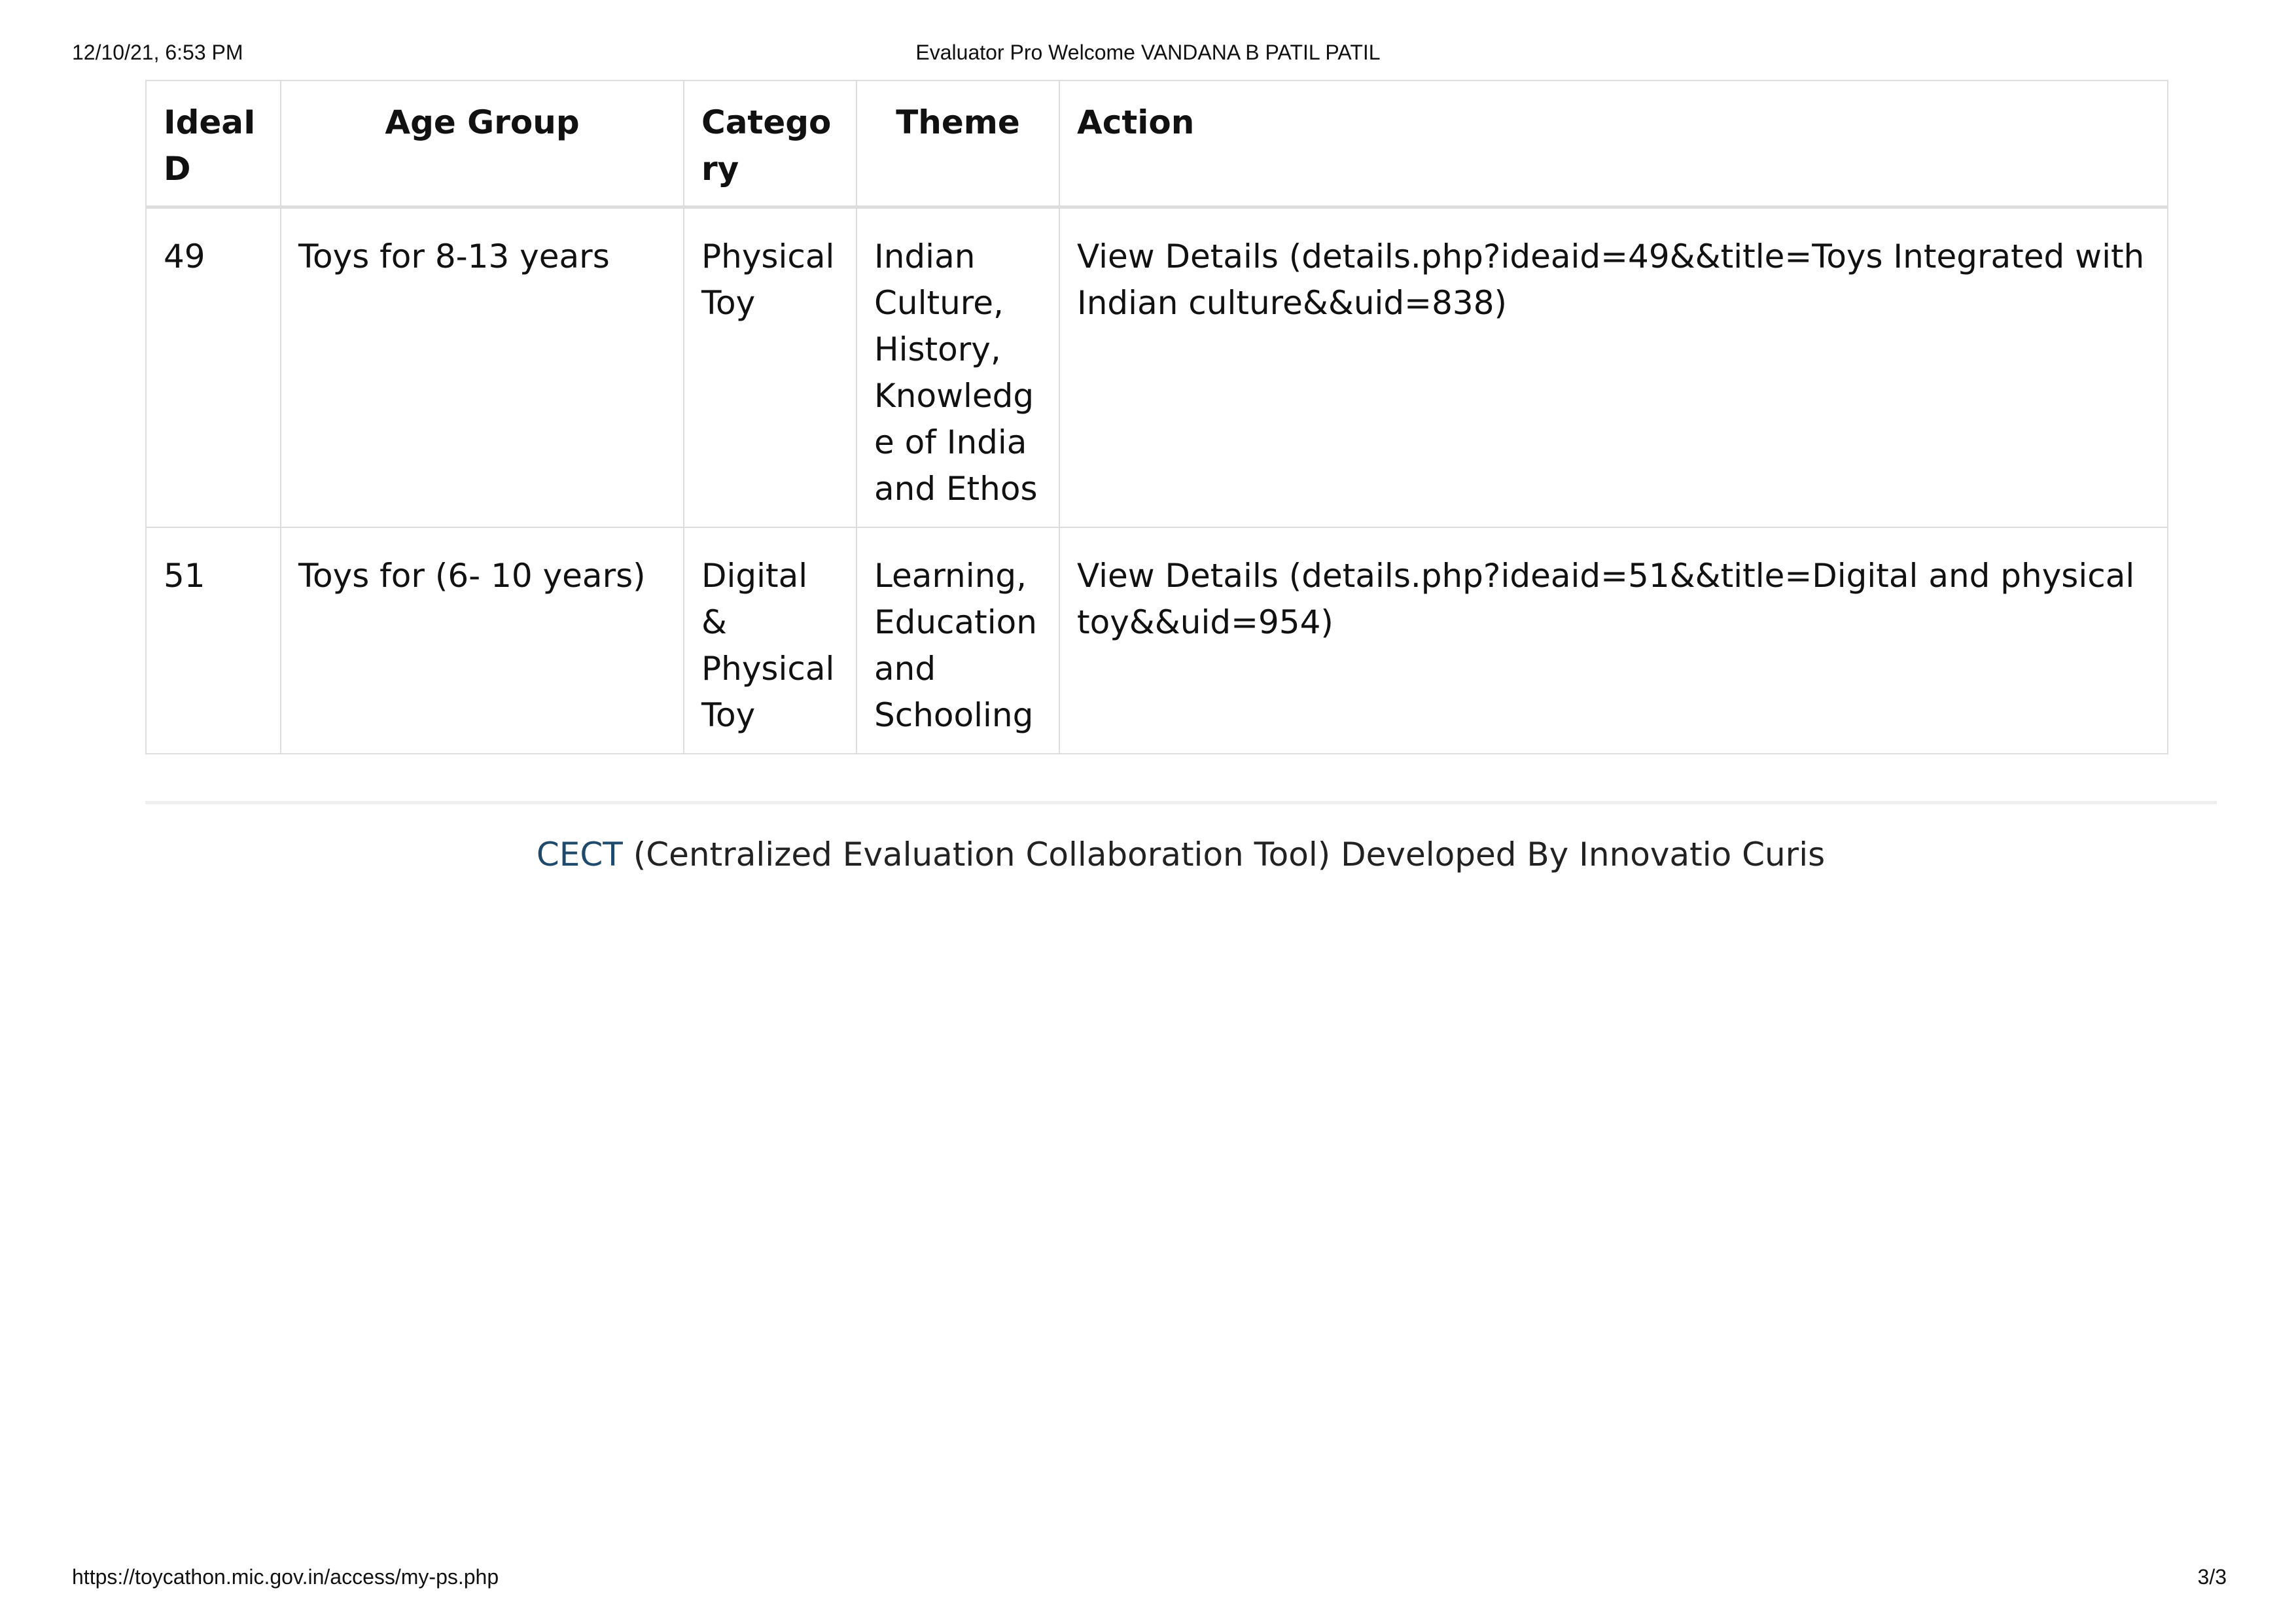 The height and width of the screenshot is (1622, 2296). Describe the element at coordinates (1613, 144) in the screenshot. I see `header-action: Action` at that location.